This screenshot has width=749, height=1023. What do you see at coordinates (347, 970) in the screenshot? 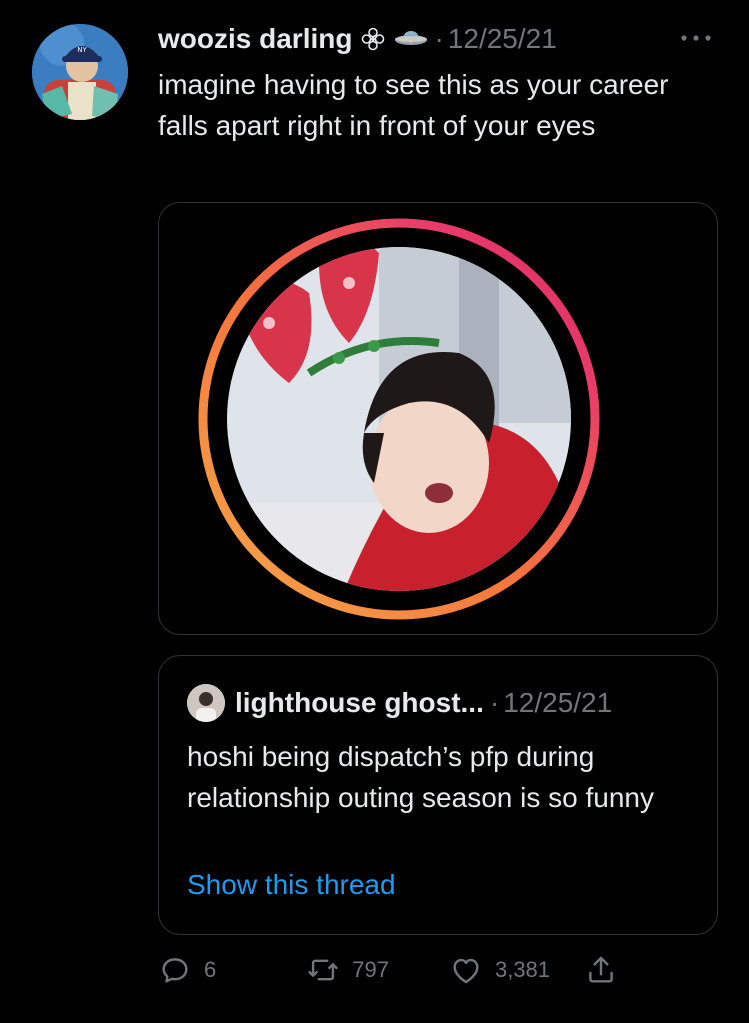
I see `retweet-button: 797` at bounding box center [347, 970].